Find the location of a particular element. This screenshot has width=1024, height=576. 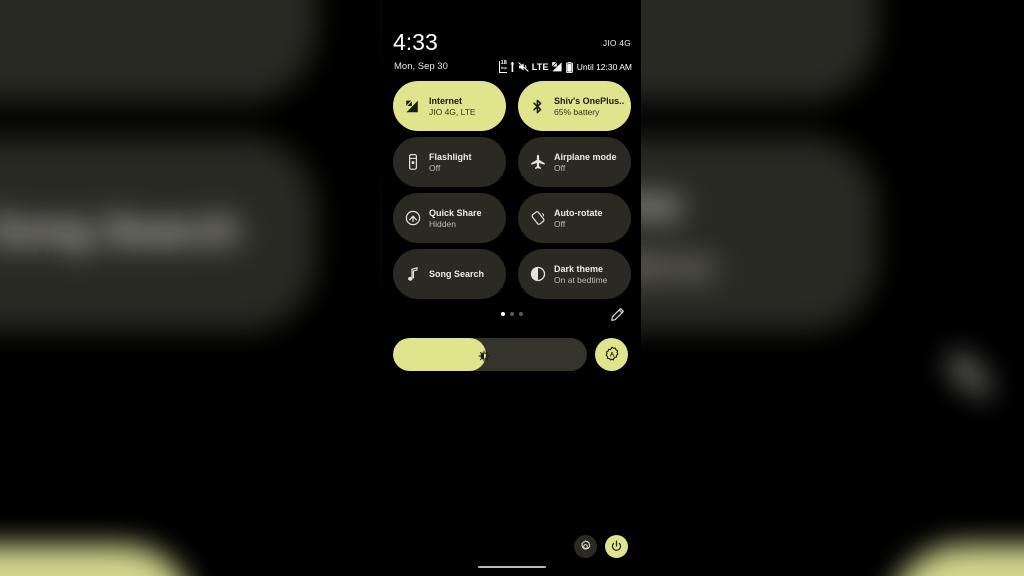

brightness-slider is located at coordinates (490, 354).